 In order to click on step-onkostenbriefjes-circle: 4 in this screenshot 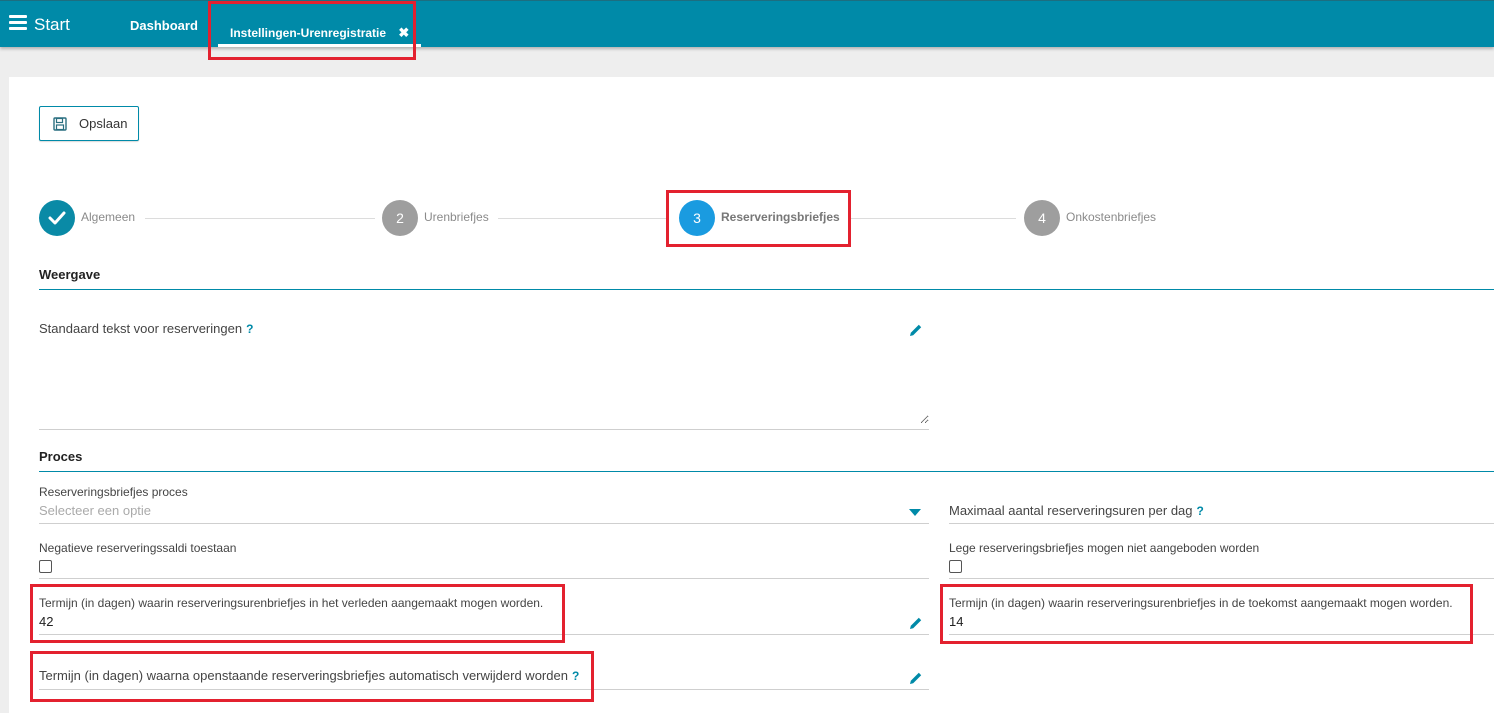, I will do `click(1042, 218)`.